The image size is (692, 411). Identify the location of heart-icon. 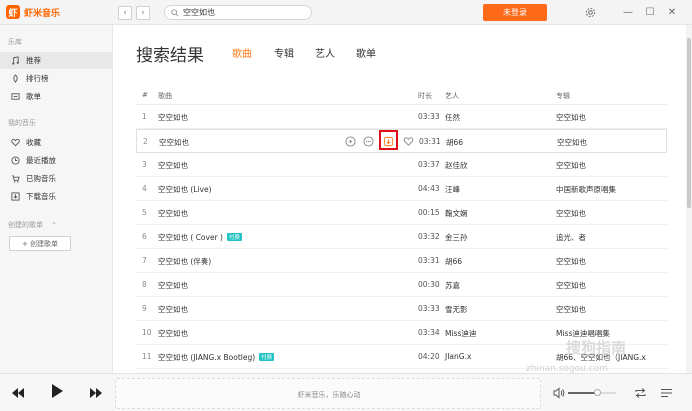
(408, 141).